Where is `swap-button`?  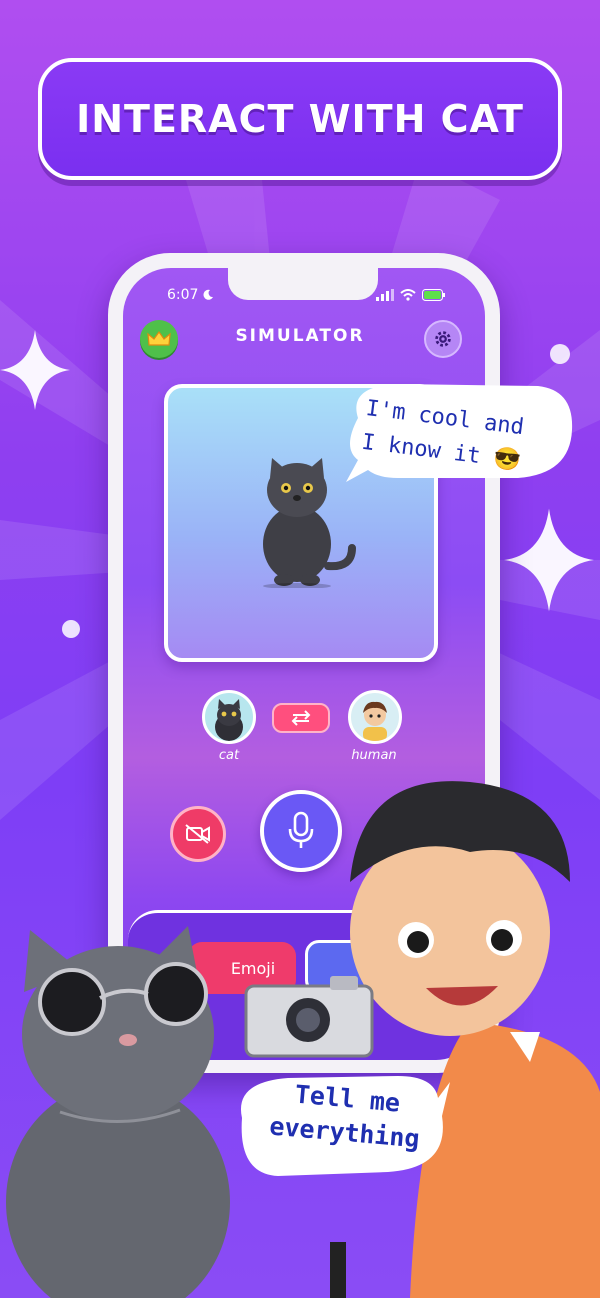
swap-button is located at coordinates (301, 718).